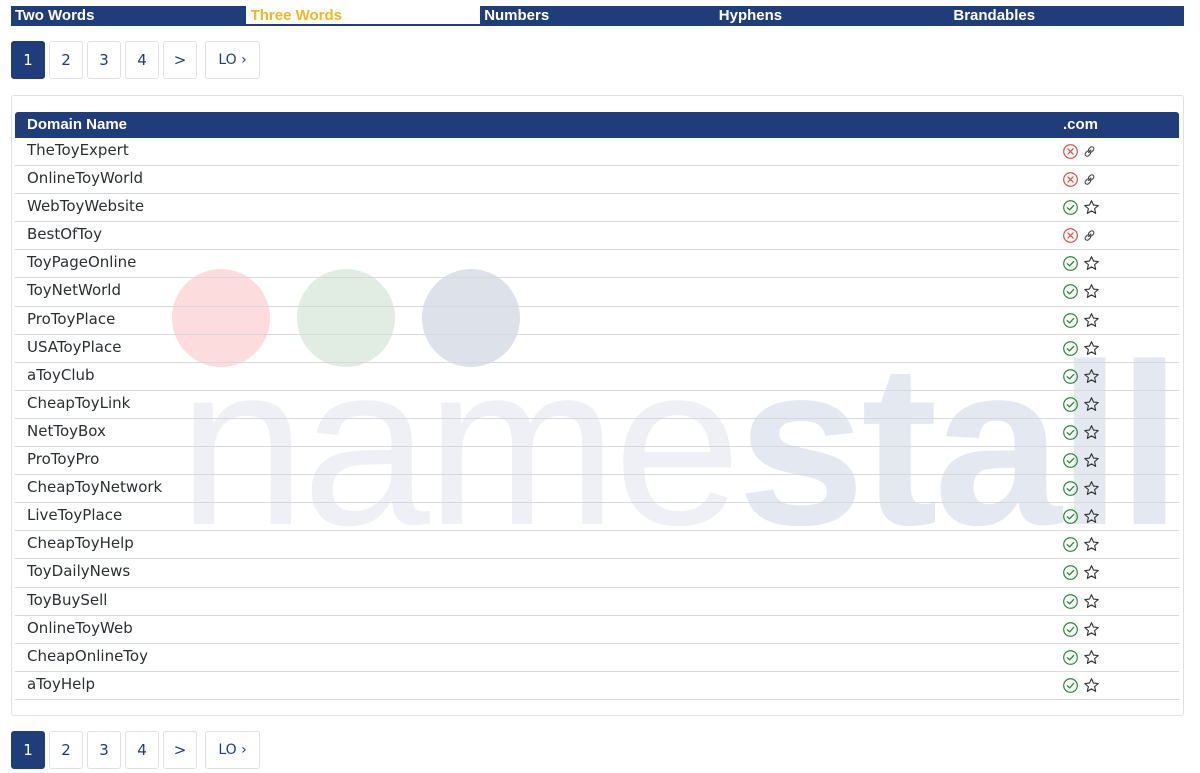  What do you see at coordinates (66, 60) in the screenshot?
I see `page-2-button-top: 2` at bounding box center [66, 60].